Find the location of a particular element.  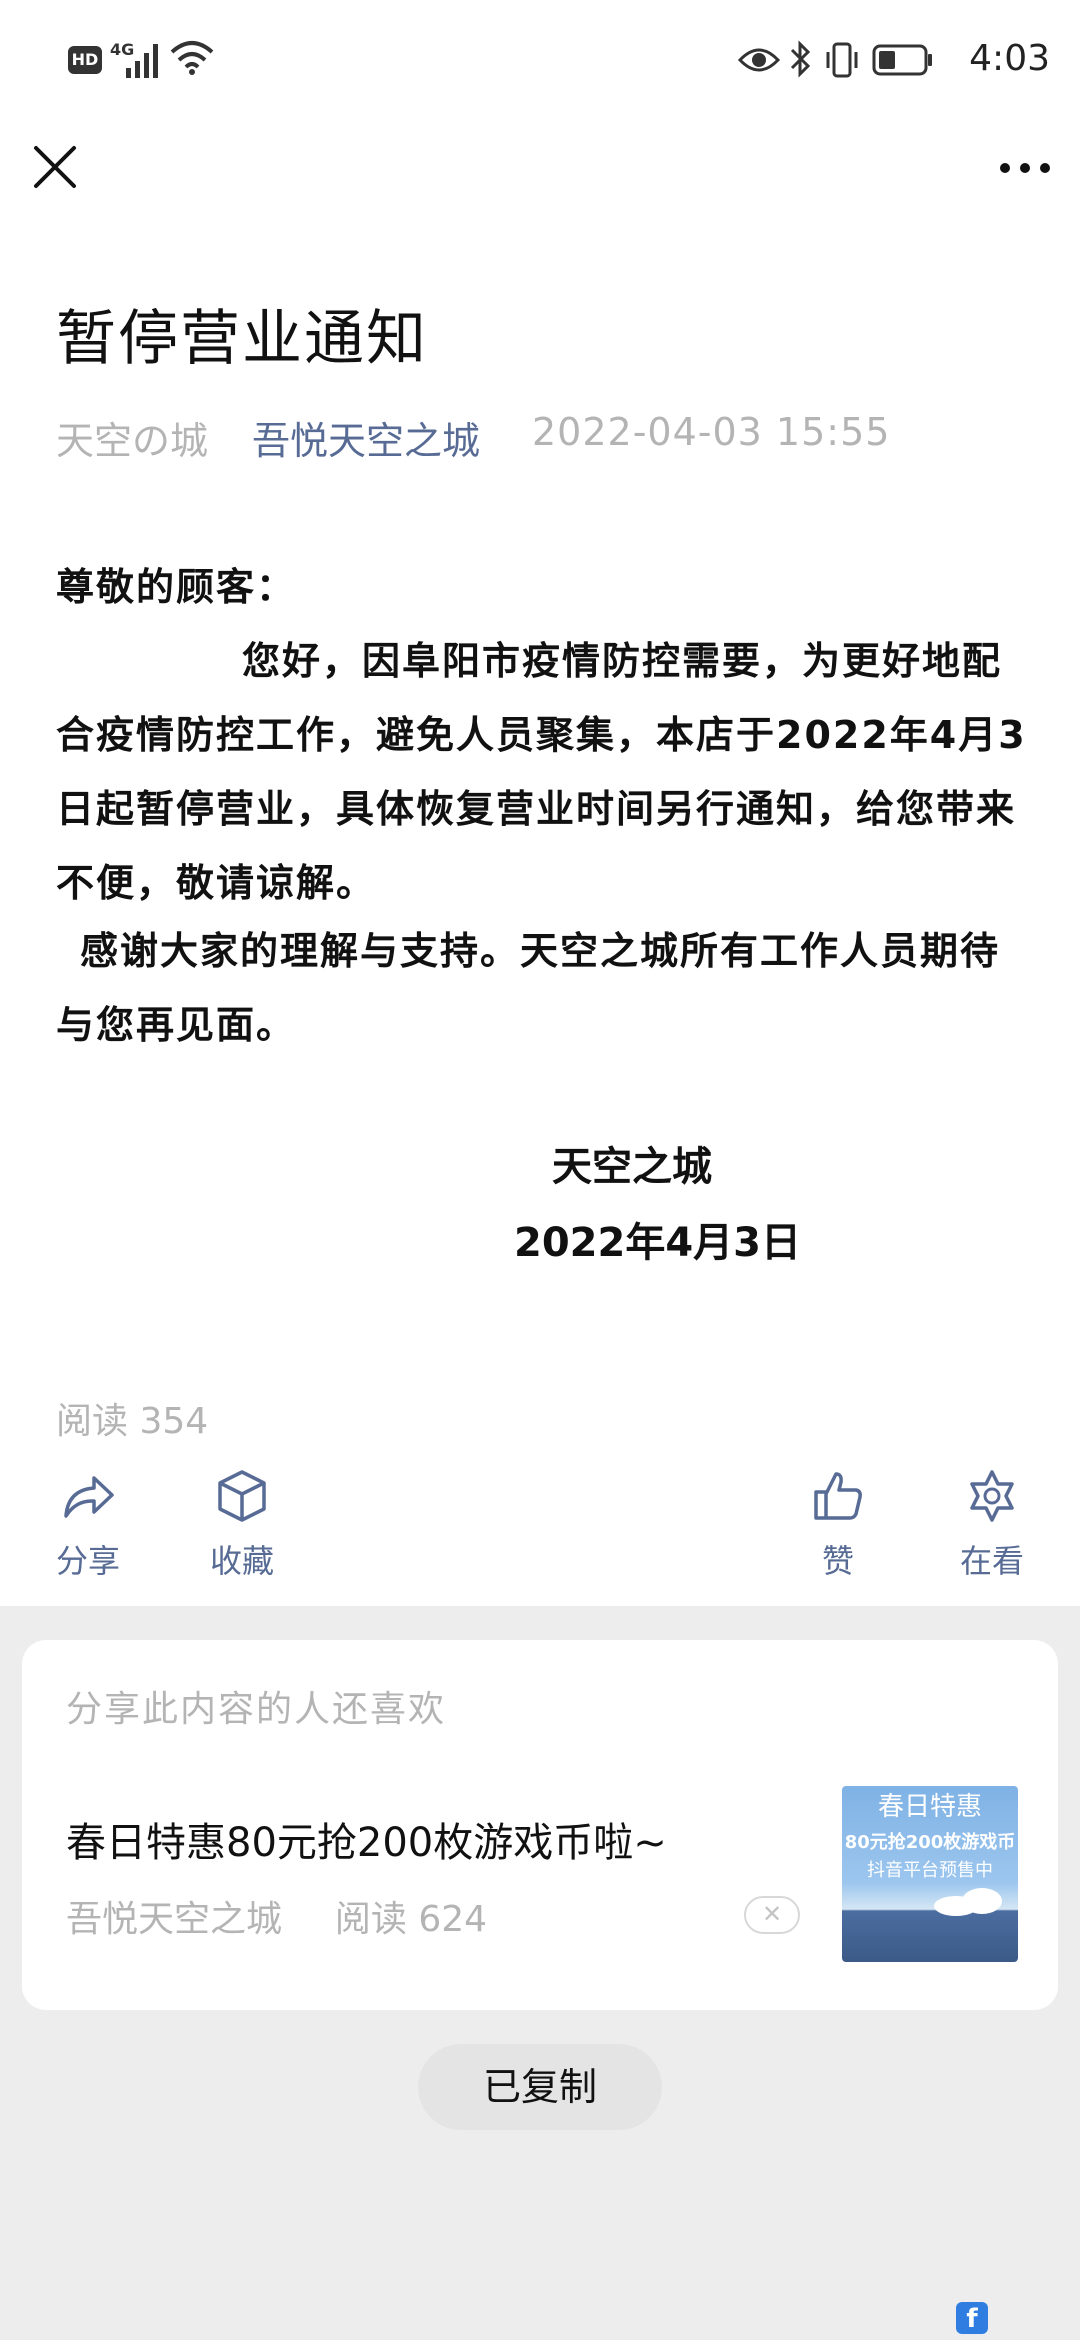

watching-button: 在看 is located at coordinates (992, 1525).